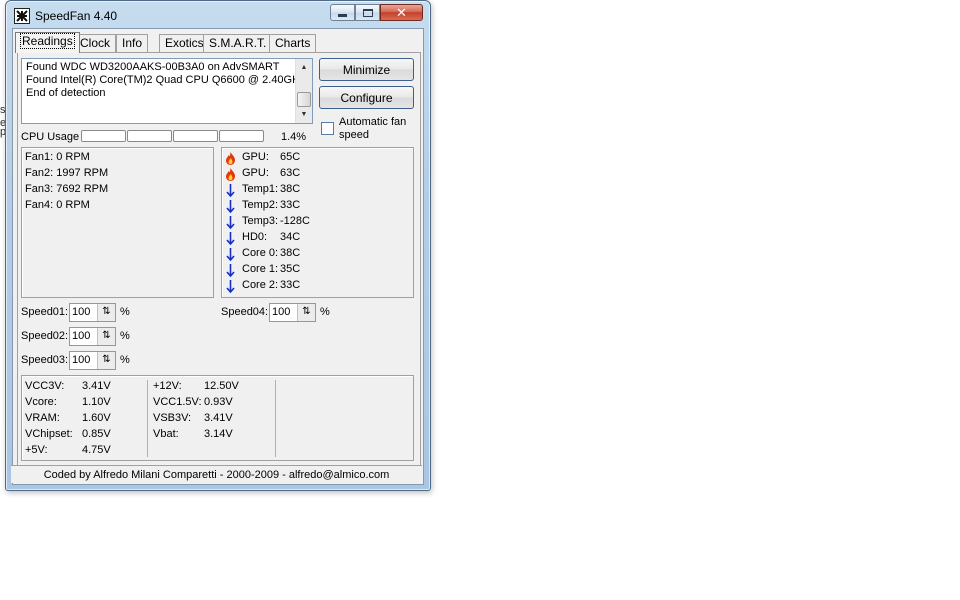 Image resolution: width=960 pixels, height=600 pixels. What do you see at coordinates (294, 137) in the screenshot?
I see `cpu-usage-value: 1.4%` at bounding box center [294, 137].